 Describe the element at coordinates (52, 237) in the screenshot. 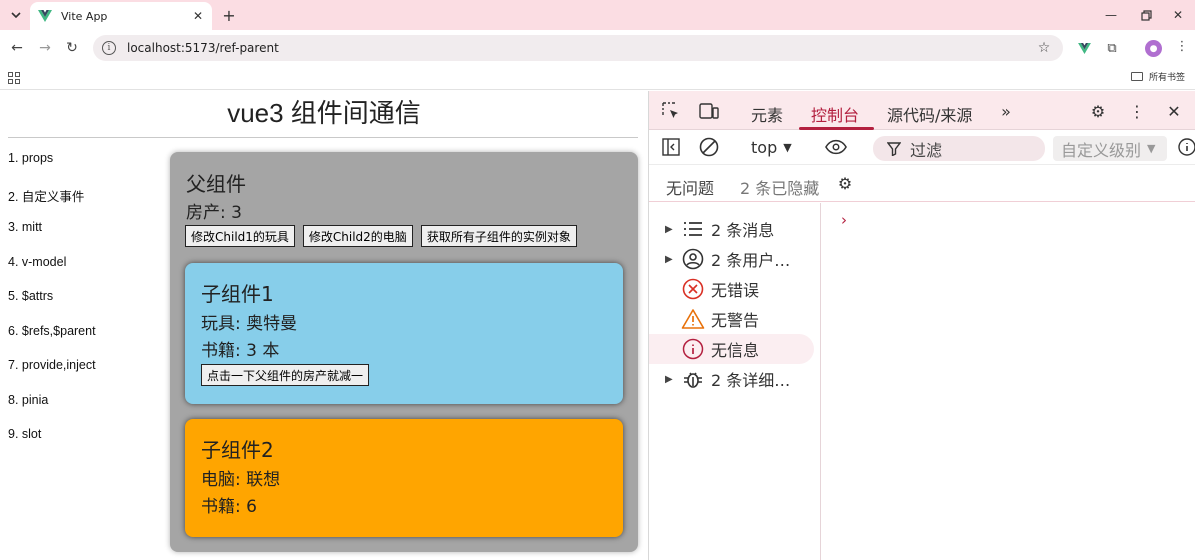

I see `nav-link-mitt: 3. mitt` at that location.